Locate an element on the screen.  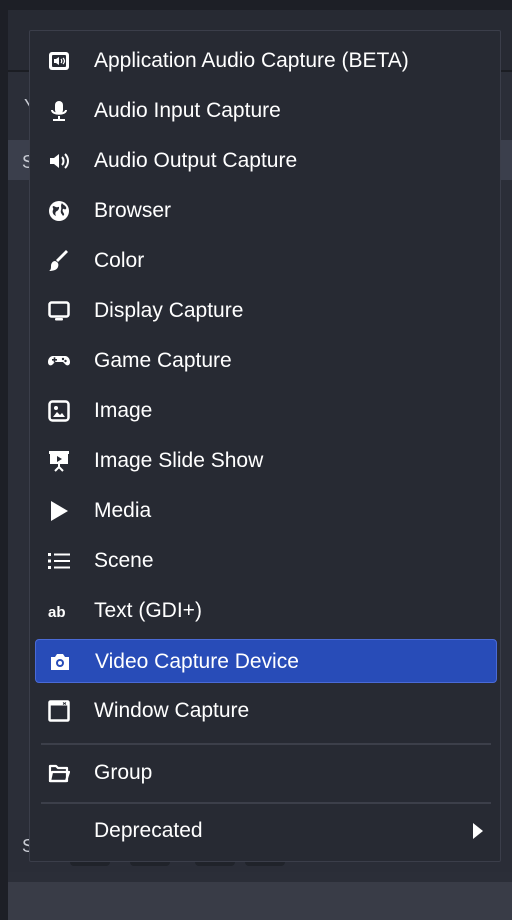
menu-item-text-gdi: ab Text (GDI+) is located at coordinates (266, 611).